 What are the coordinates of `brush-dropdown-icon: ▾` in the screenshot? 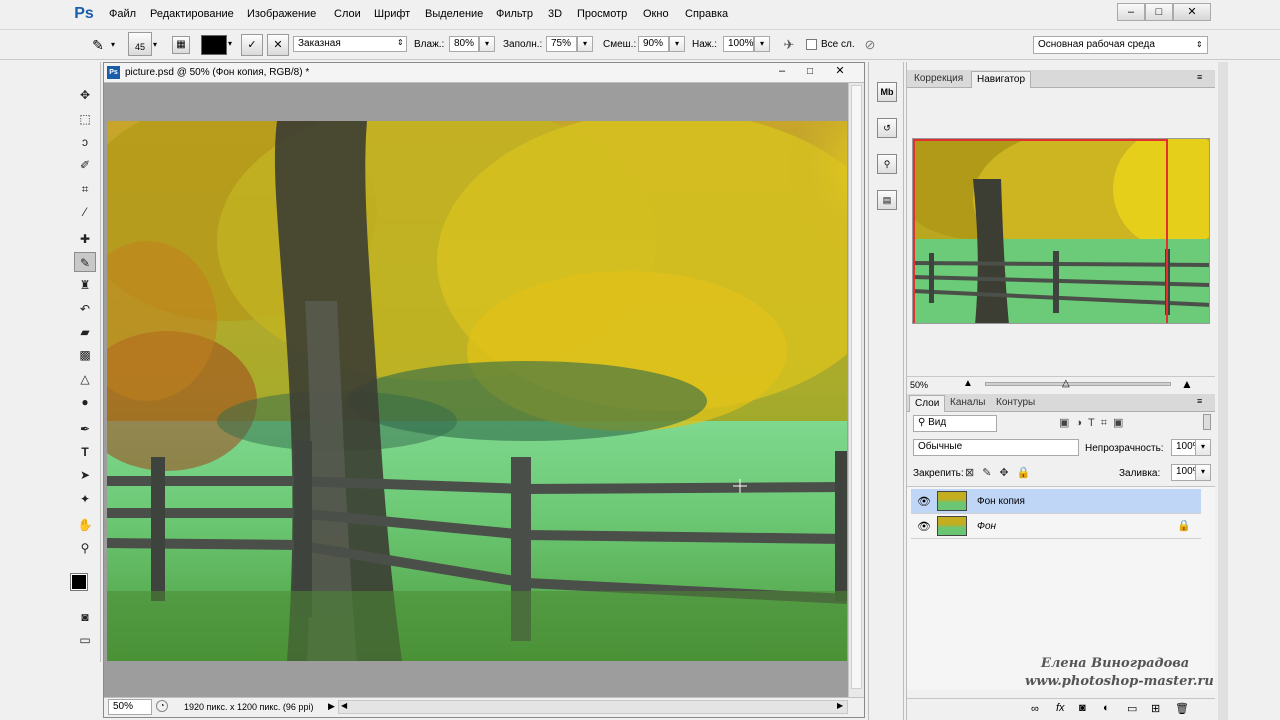 It's located at (155, 44).